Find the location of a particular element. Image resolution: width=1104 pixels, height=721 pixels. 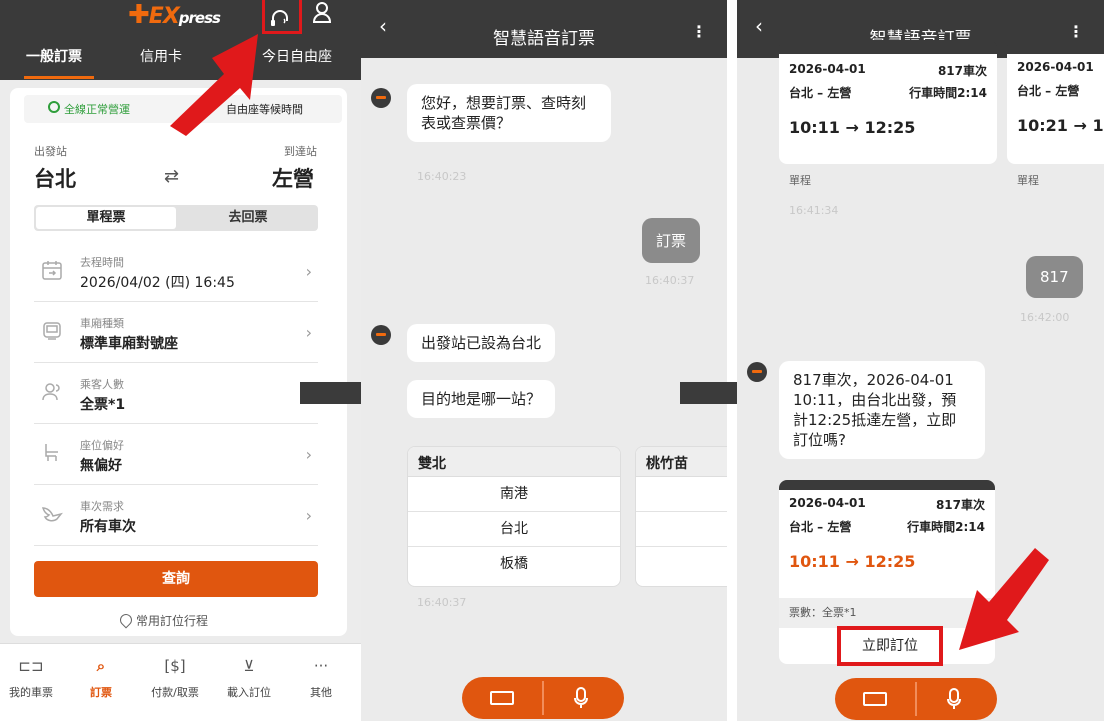

row-value: 無偏好 is located at coordinates (101, 466).